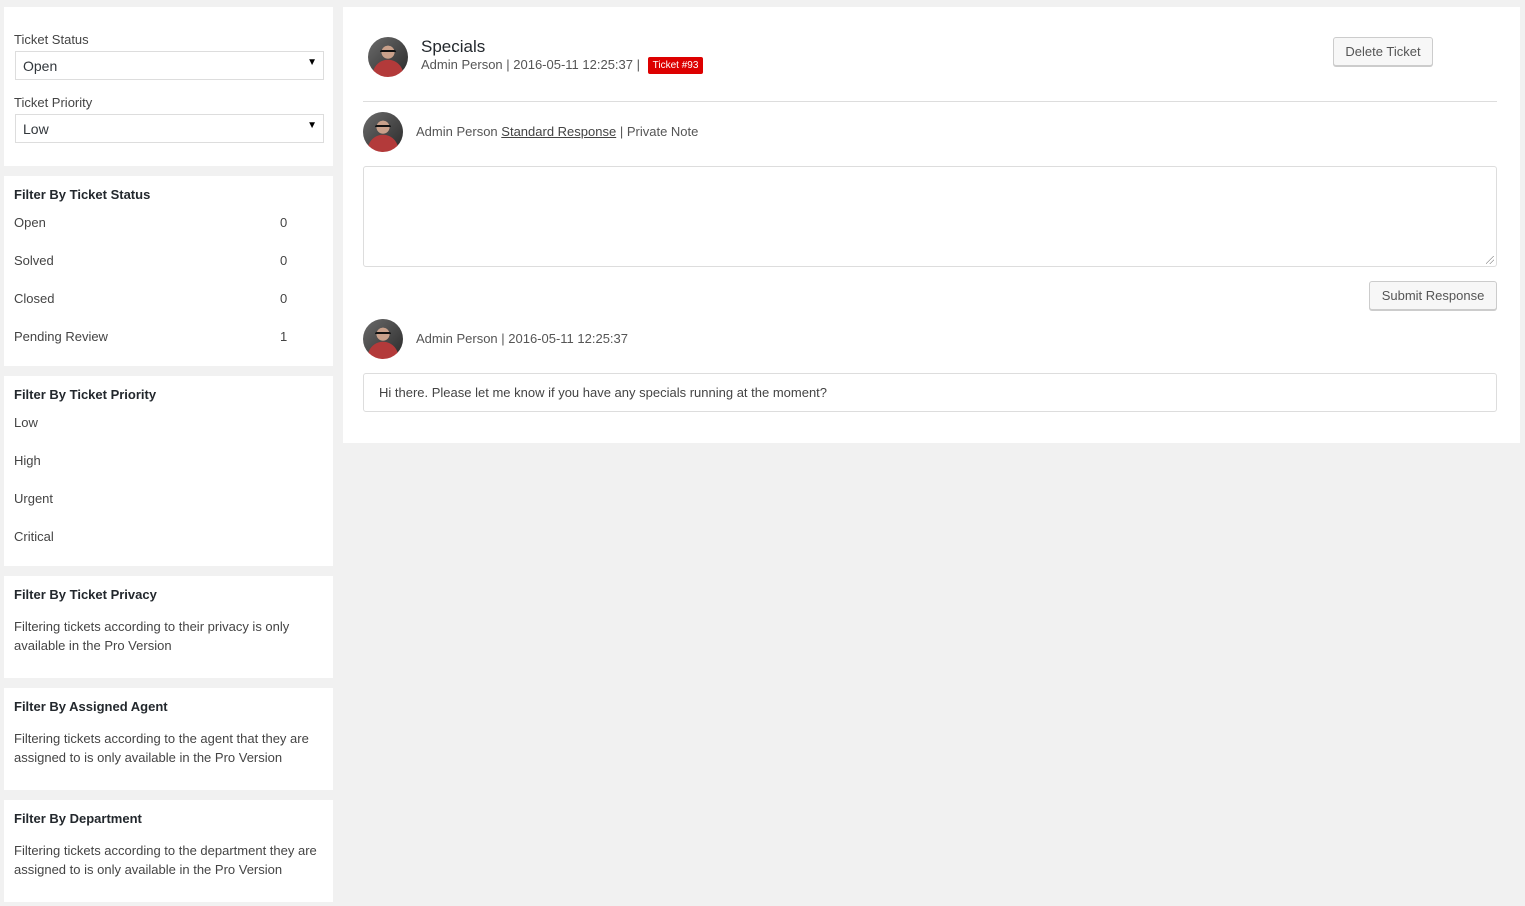 The image size is (1525, 906). Describe the element at coordinates (164, 260) in the screenshot. I see `filter-status-item-solved: Solved 0` at that location.